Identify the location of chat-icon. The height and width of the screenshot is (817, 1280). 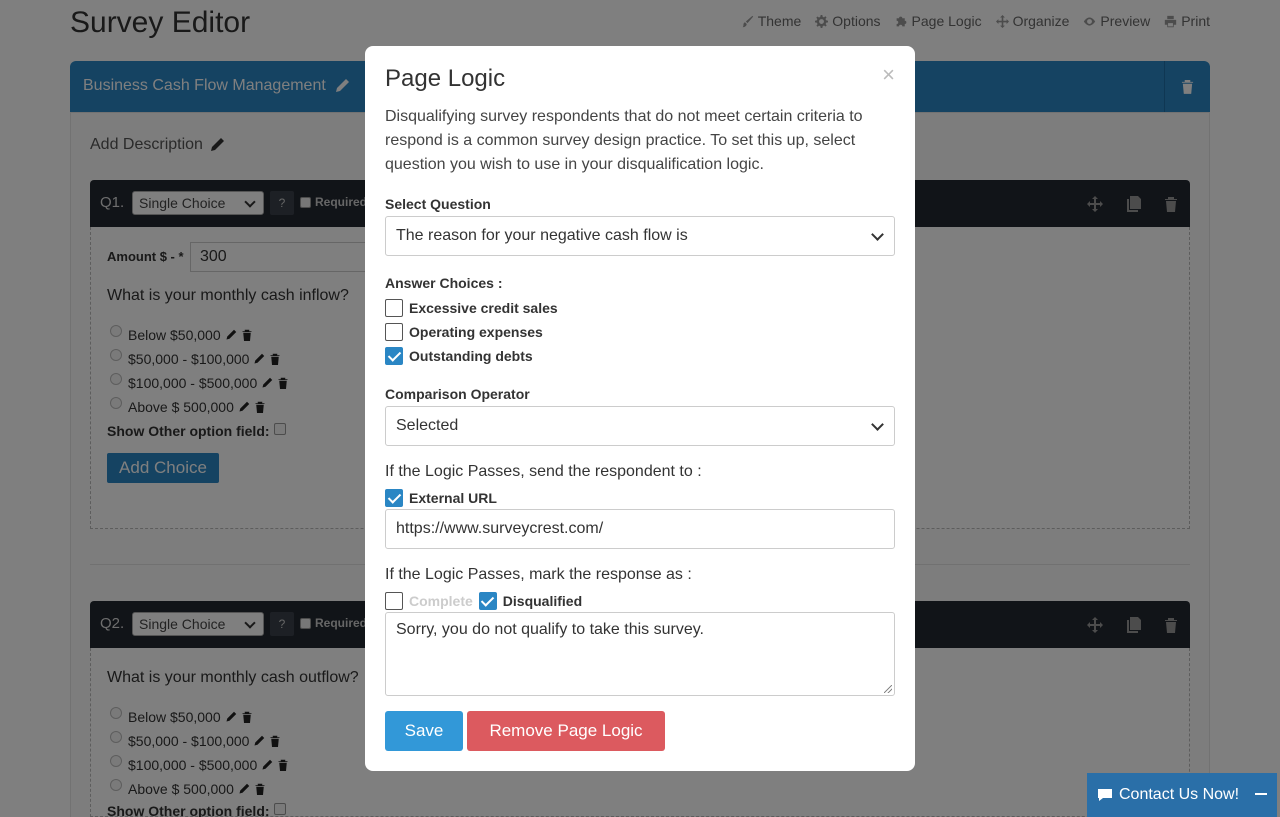
(1105, 795).